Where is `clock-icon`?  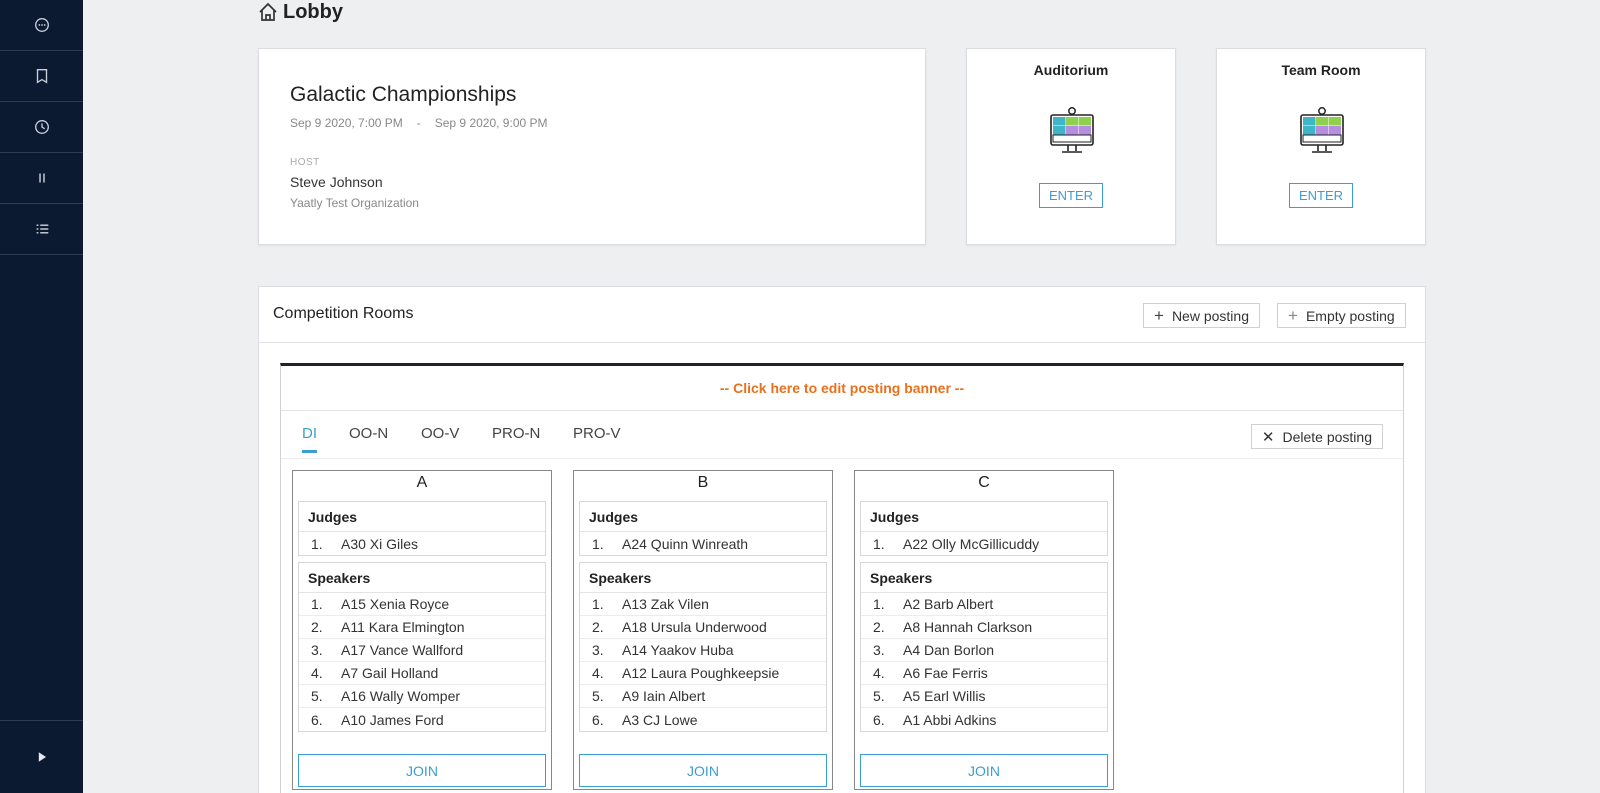
clock-icon is located at coordinates (41, 127).